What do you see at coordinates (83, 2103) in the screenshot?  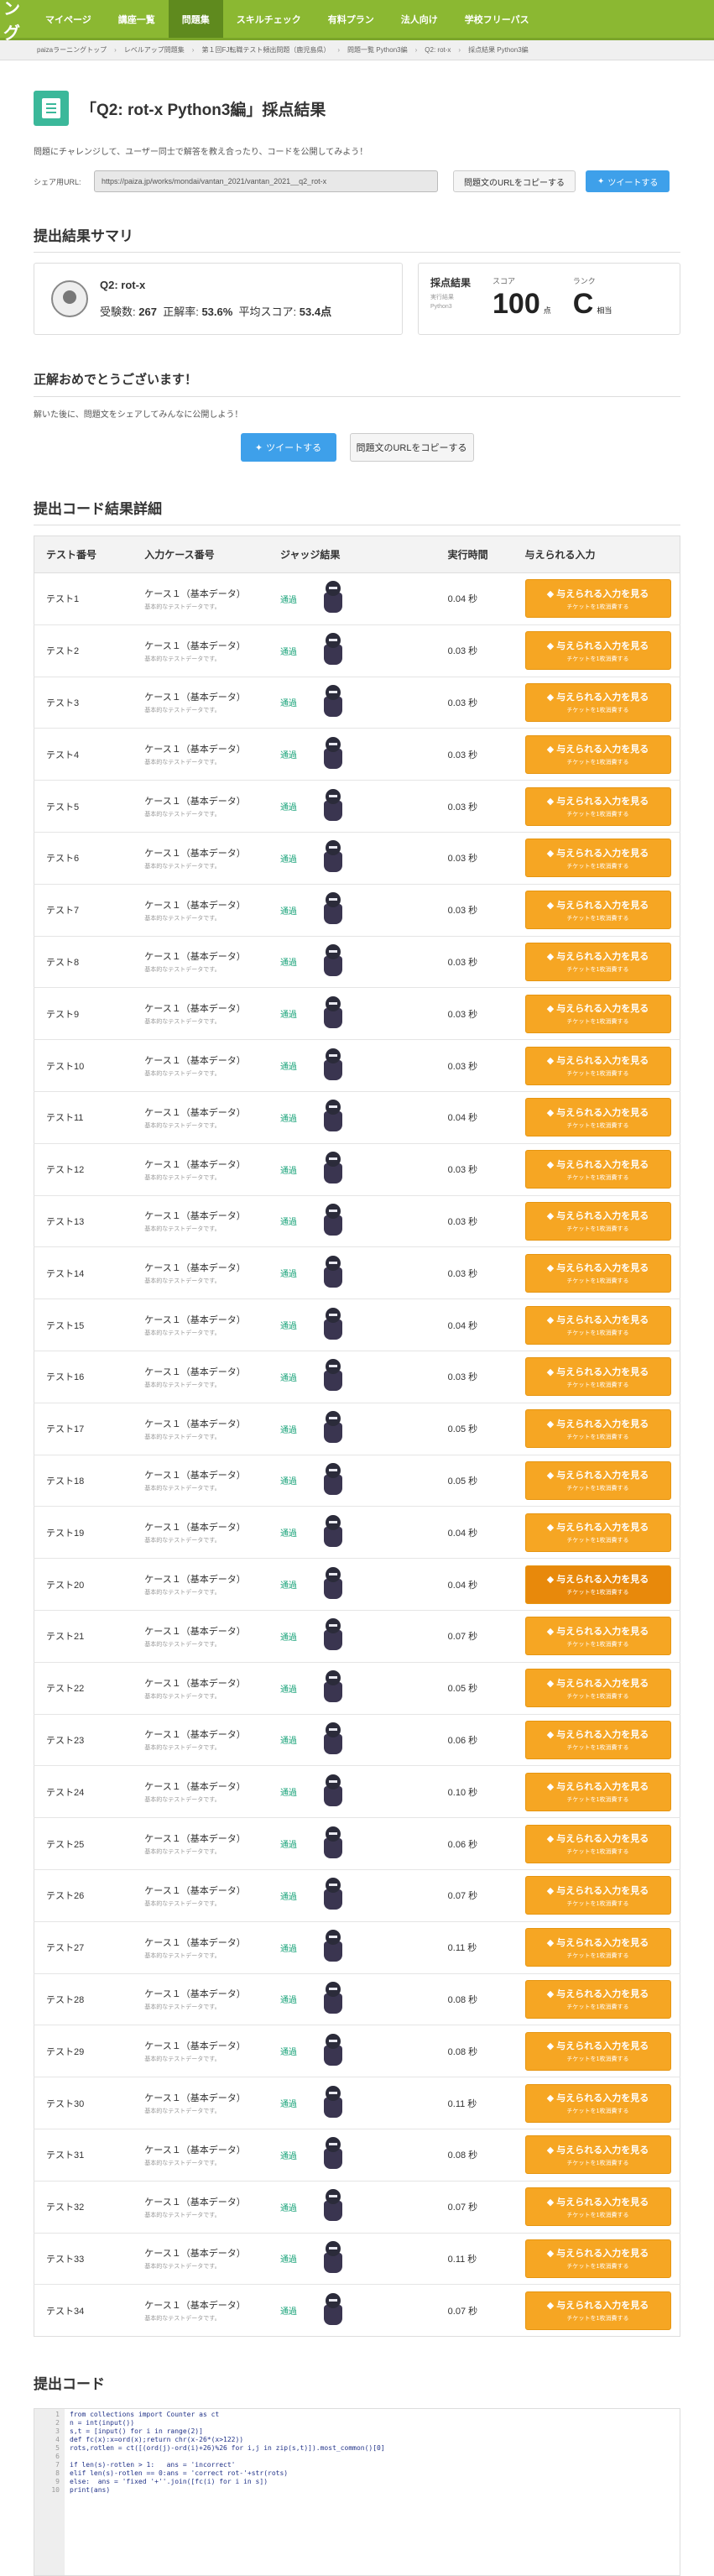 I see `test-number: テスト30` at bounding box center [83, 2103].